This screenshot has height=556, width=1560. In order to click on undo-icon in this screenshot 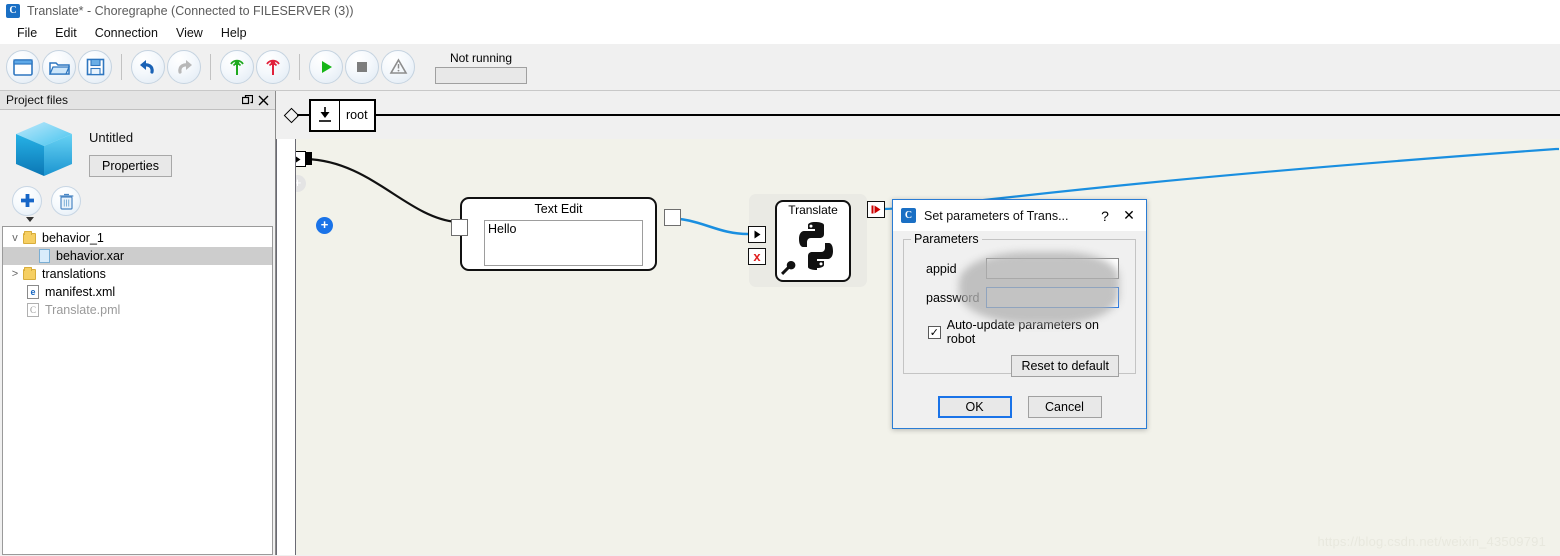, I will do `click(148, 67)`.